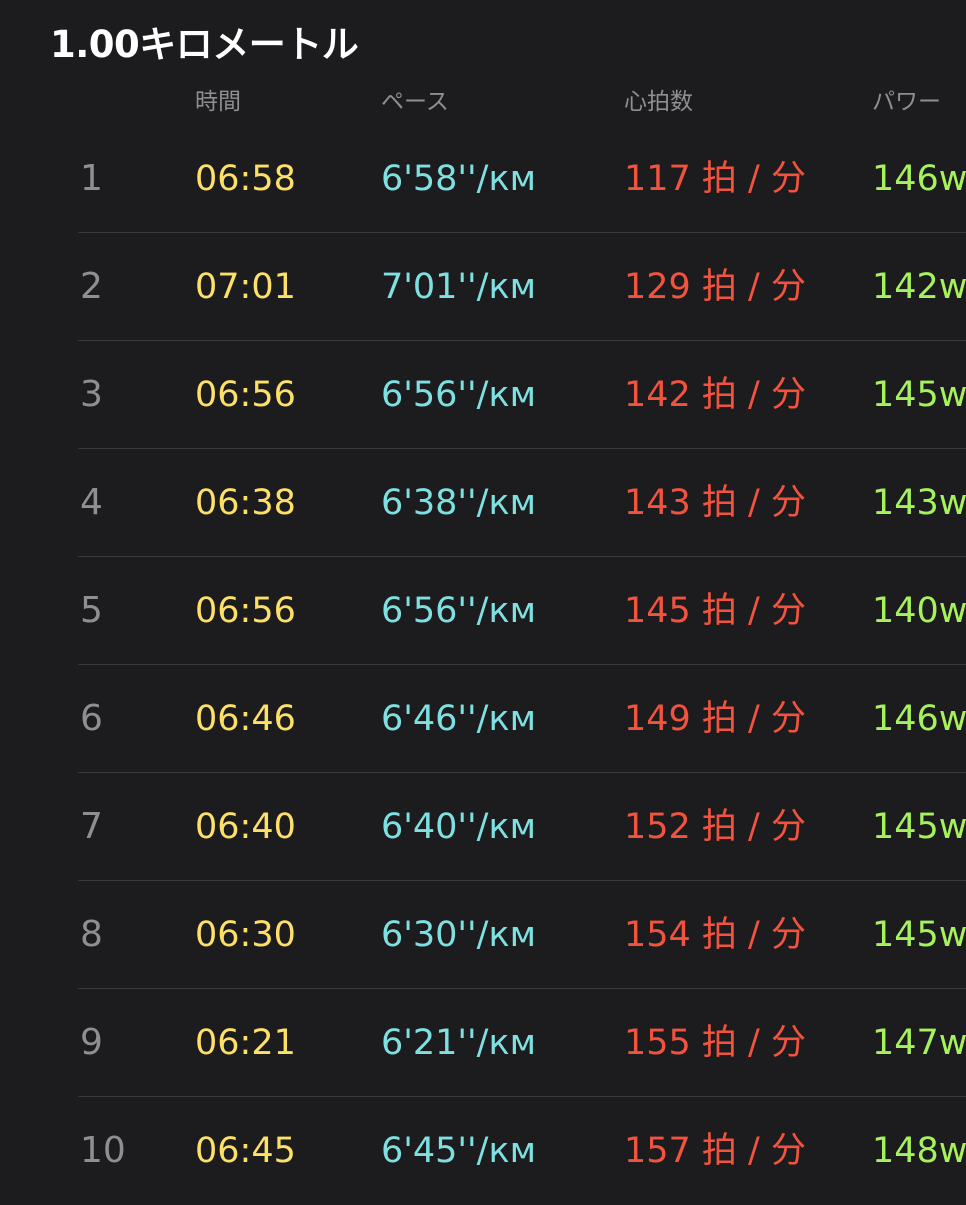  What do you see at coordinates (91, 1042) in the screenshot?
I see `split-number: 9` at bounding box center [91, 1042].